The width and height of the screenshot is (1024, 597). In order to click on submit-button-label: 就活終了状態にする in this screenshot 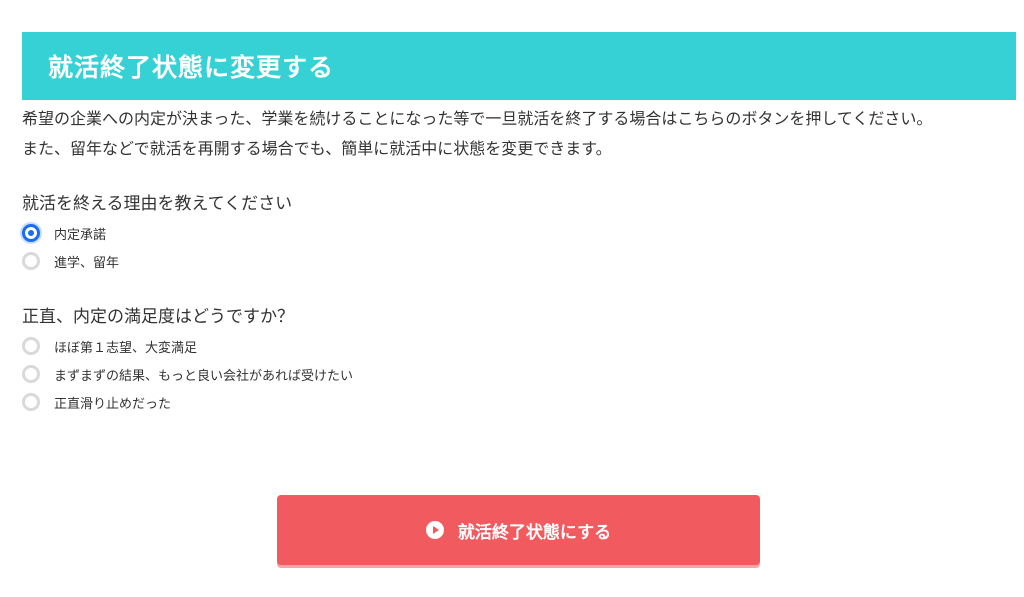, I will do `click(534, 532)`.